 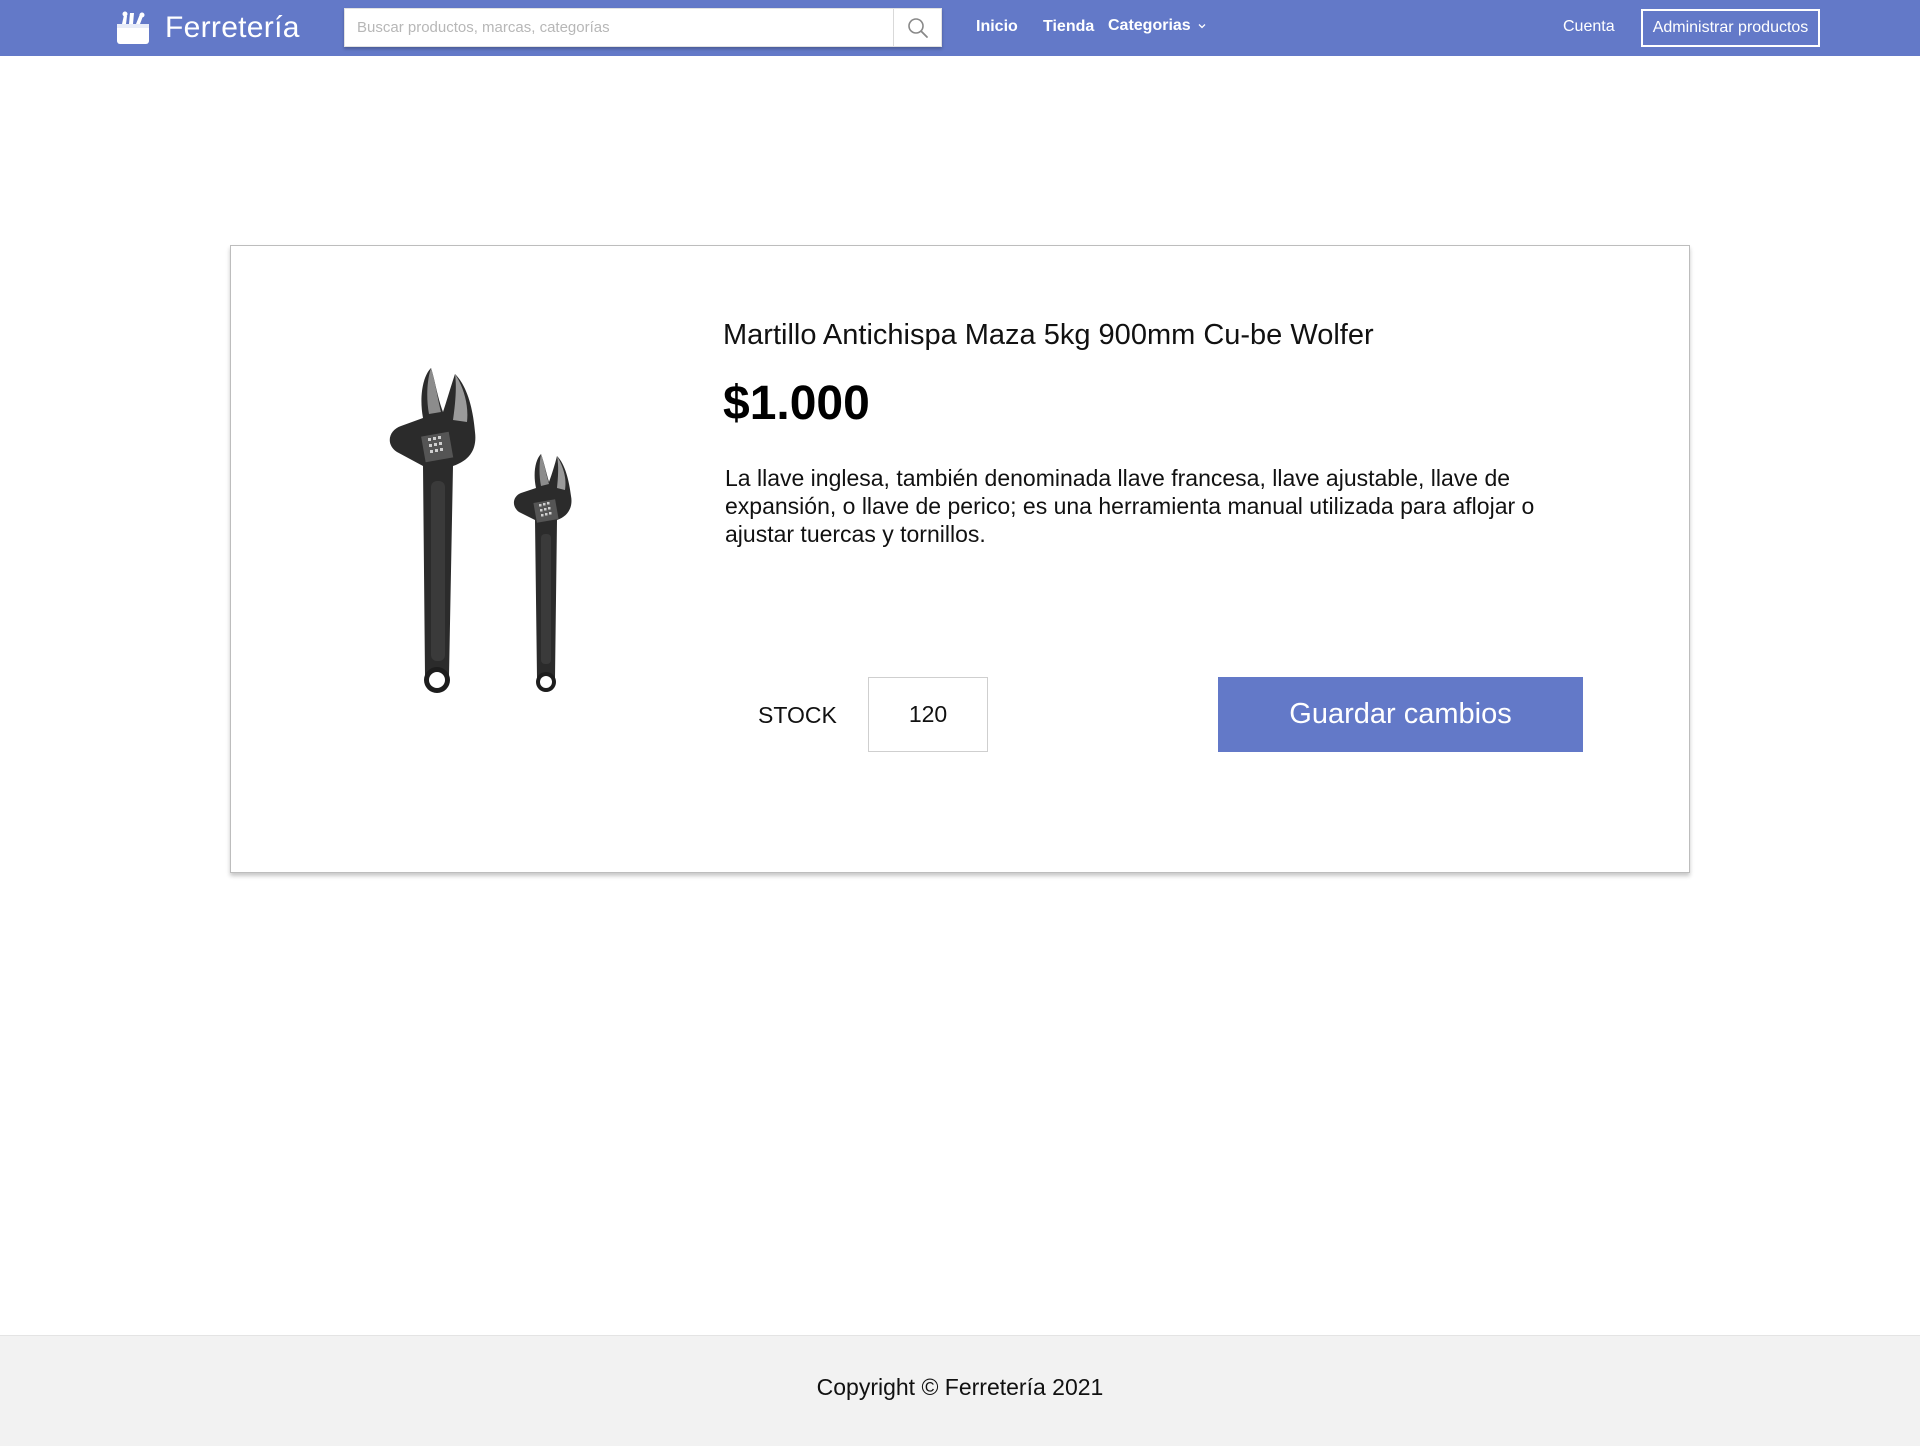 I want to click on toolbox-icon, so click(x=133, y=27).